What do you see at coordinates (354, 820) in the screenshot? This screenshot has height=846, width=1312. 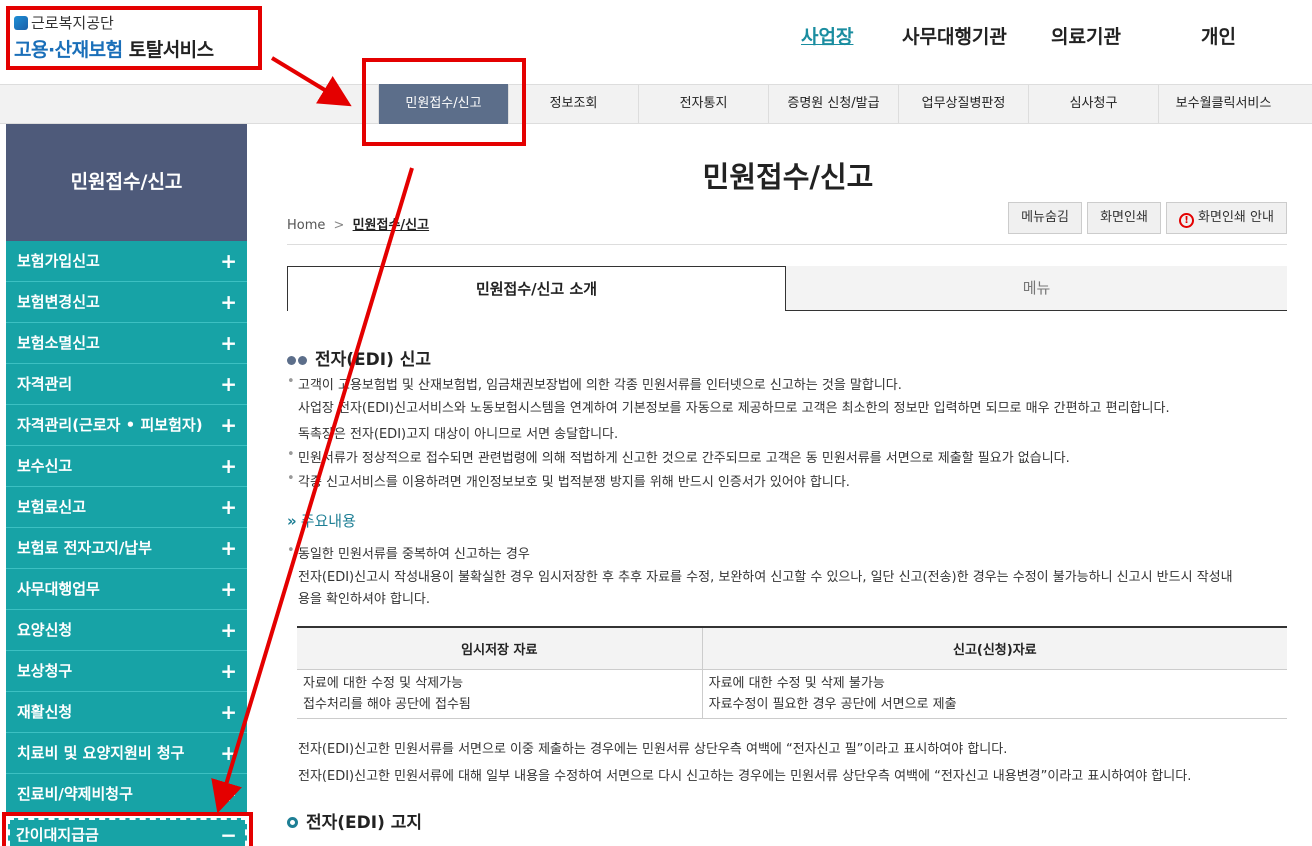 I see `section-title-edi-notice: 전자(EDI) 고지` at bounding box center [354, 820].